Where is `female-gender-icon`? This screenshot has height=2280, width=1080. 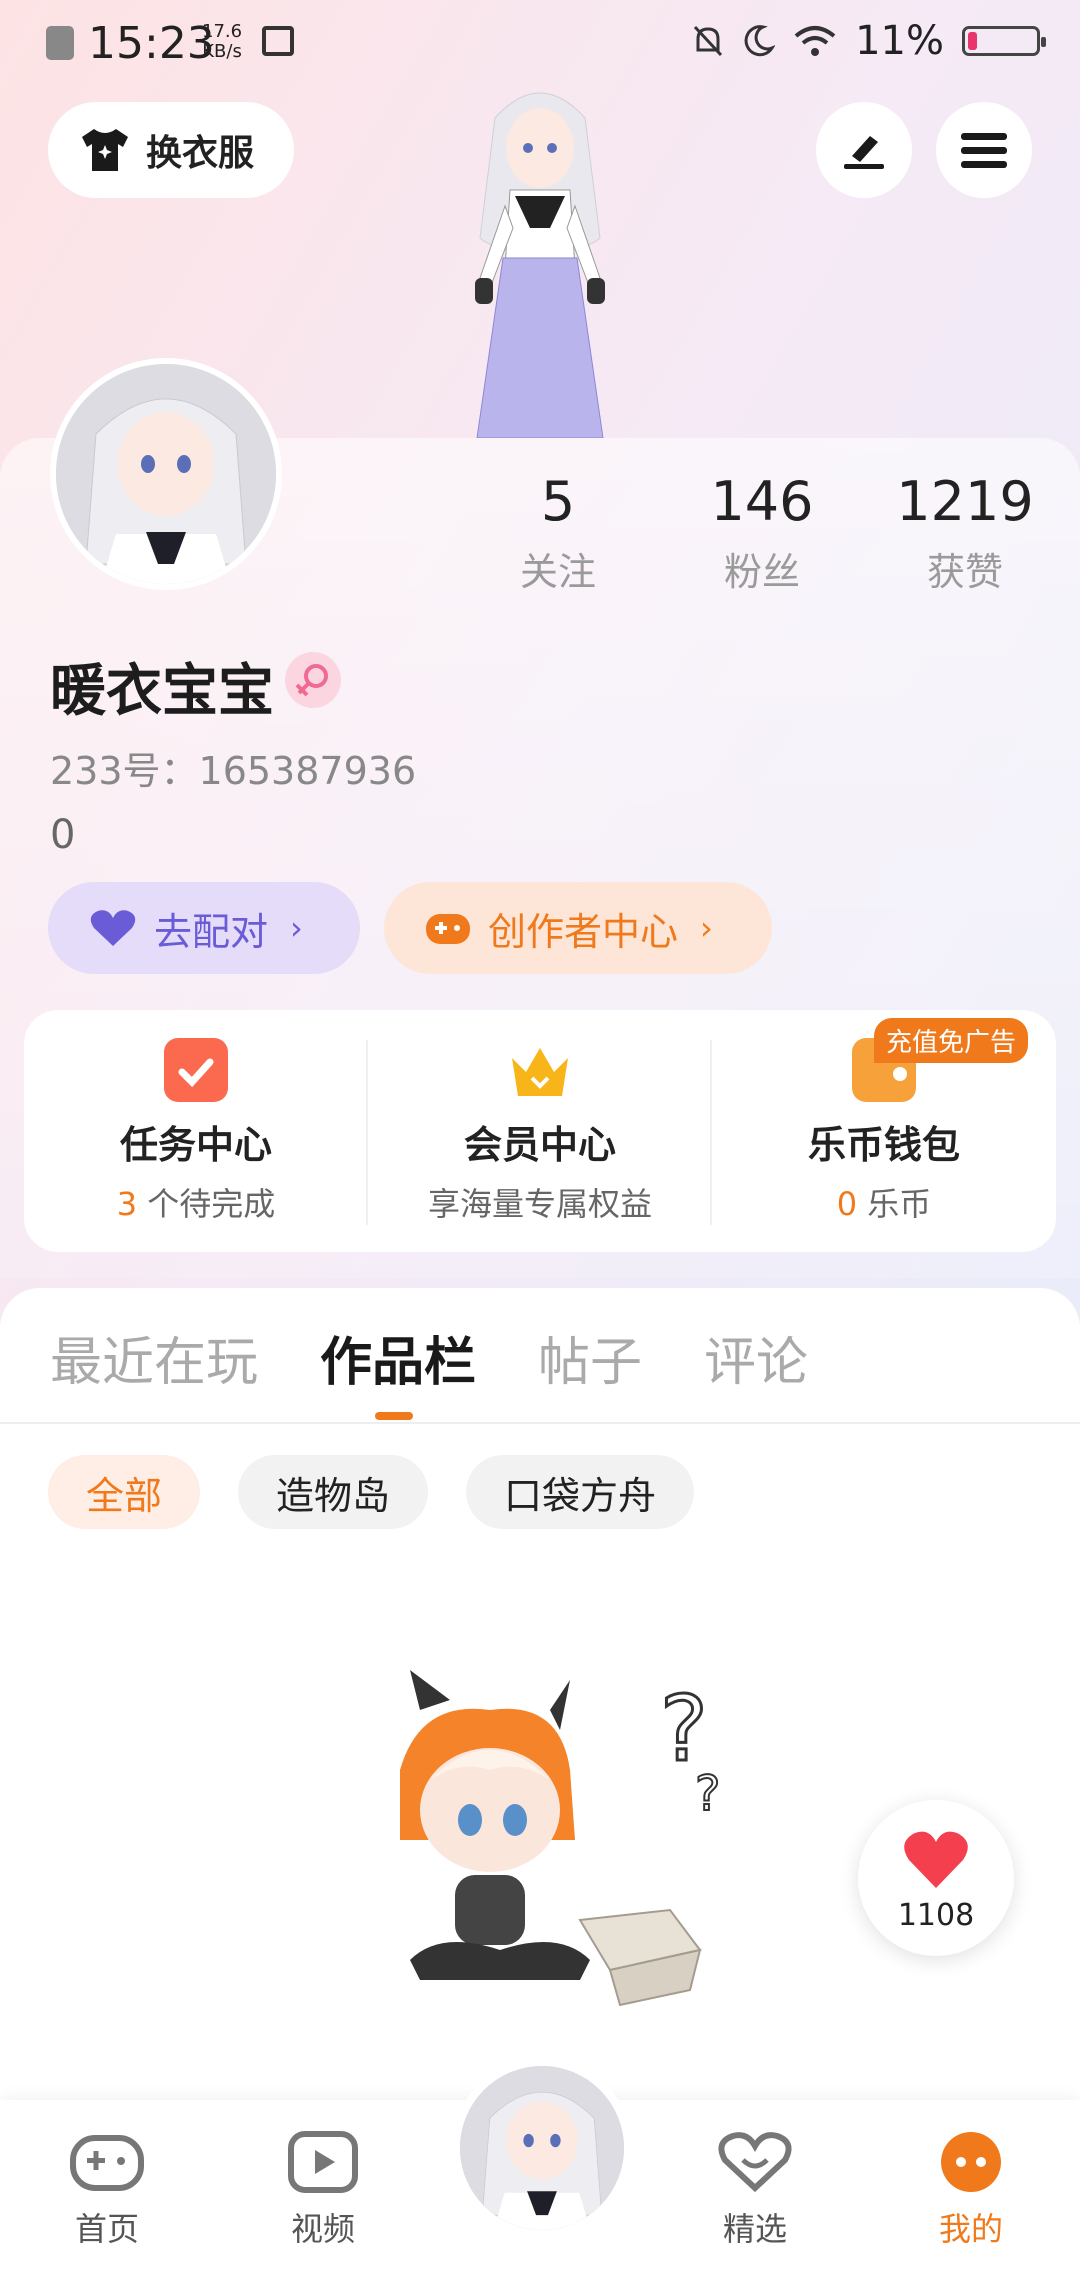 female-gender-icon is located at coordinates (313, 680).